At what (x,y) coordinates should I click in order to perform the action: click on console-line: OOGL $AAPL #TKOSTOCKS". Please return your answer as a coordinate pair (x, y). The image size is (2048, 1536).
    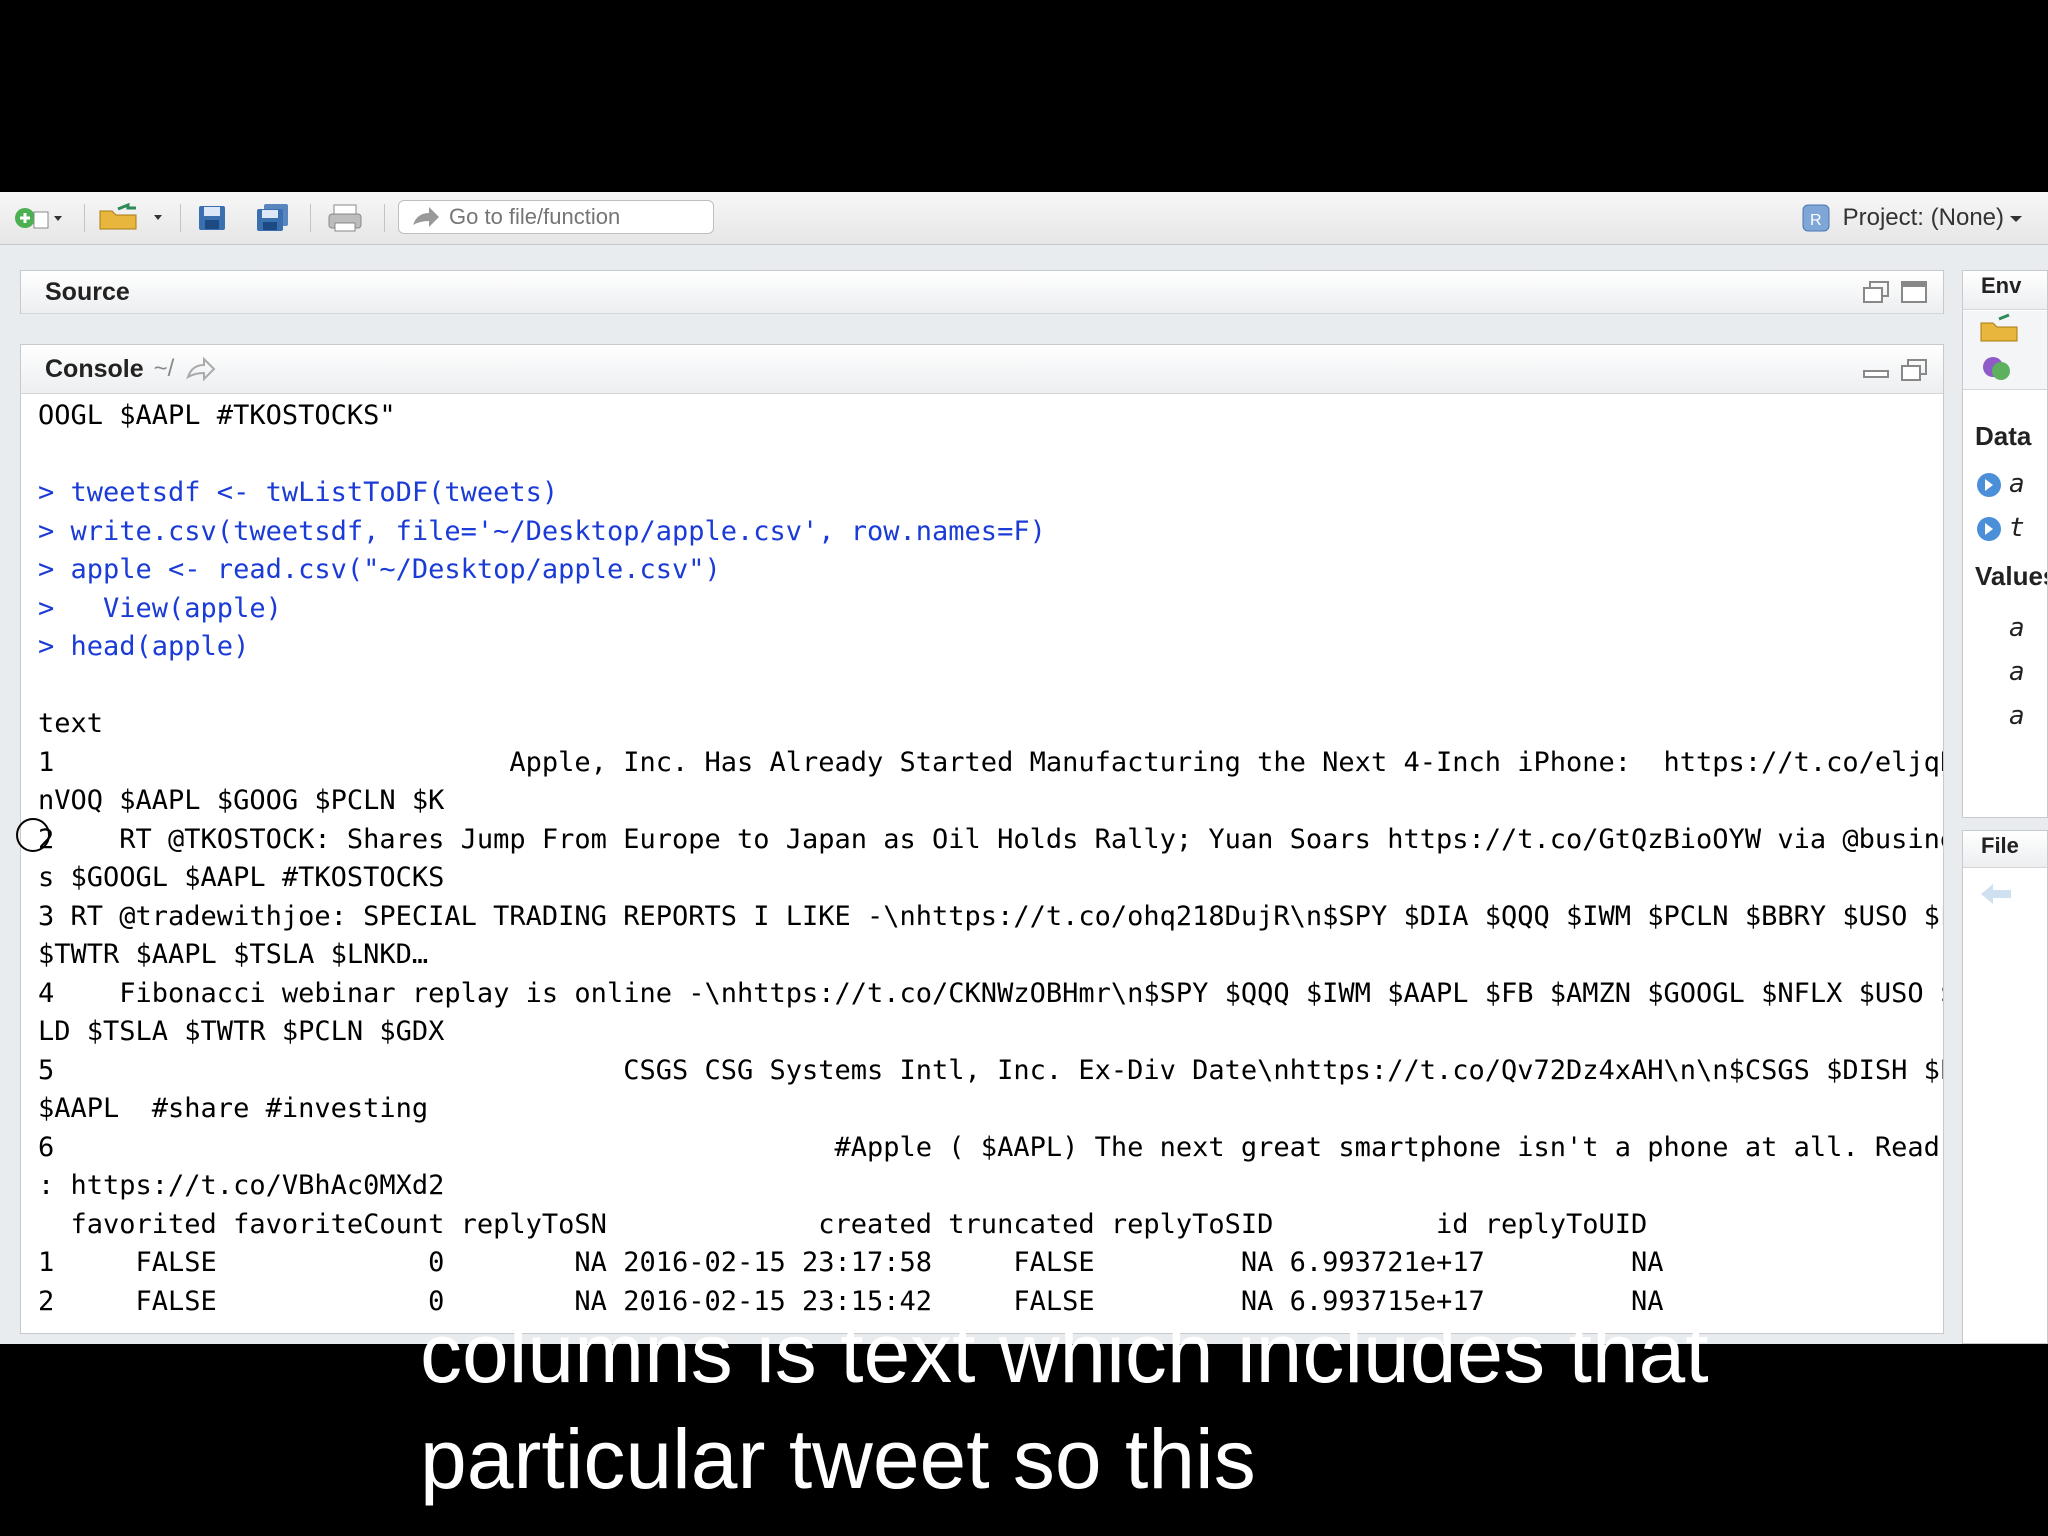
    Looking at the image, I should click on (217, 415).